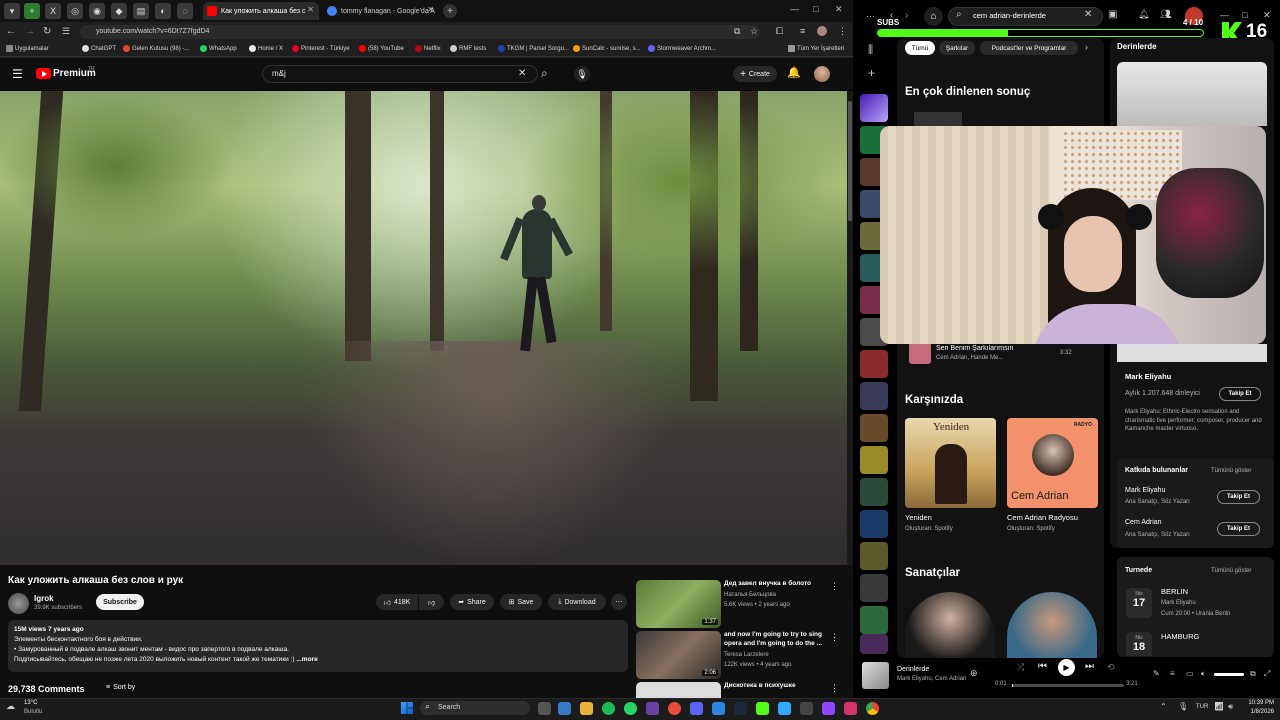 This screenshot has height=720, width=1280. Describe the element at coordinates (44, 598) in the screenshot. I see `channel-name: lgrok` at that location.